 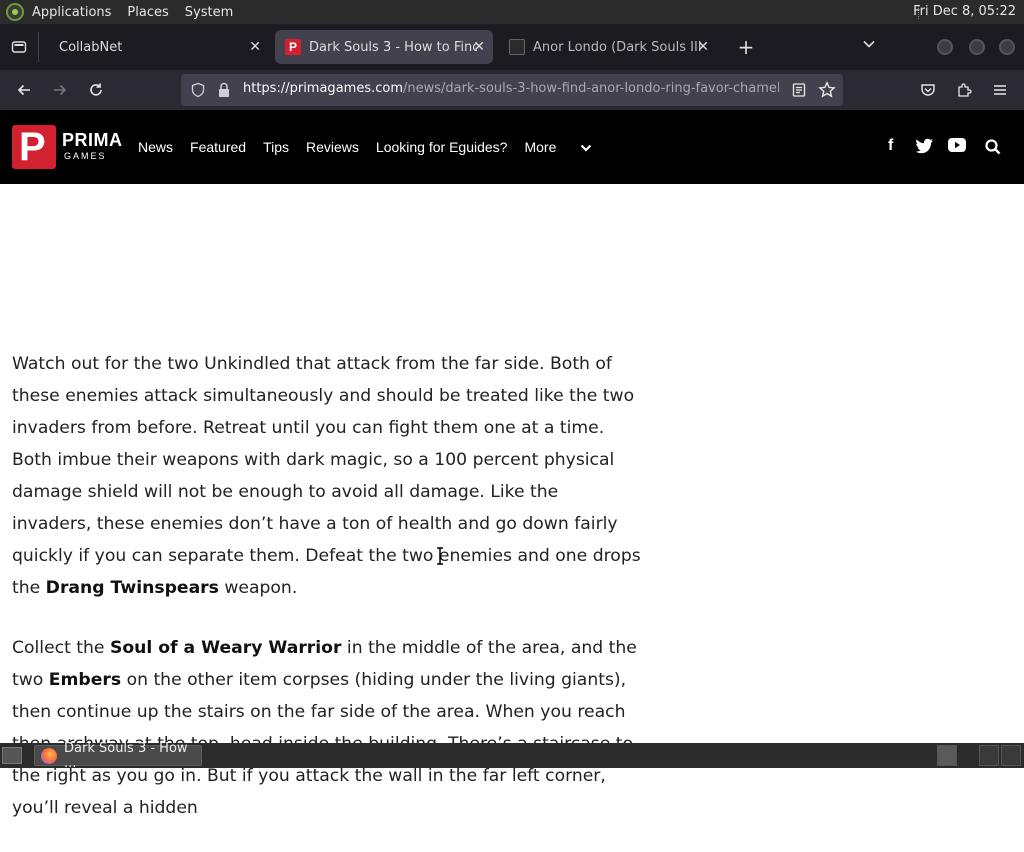 I want to click on logo-brand-sub: GAMES, so click(x=85, y=156).